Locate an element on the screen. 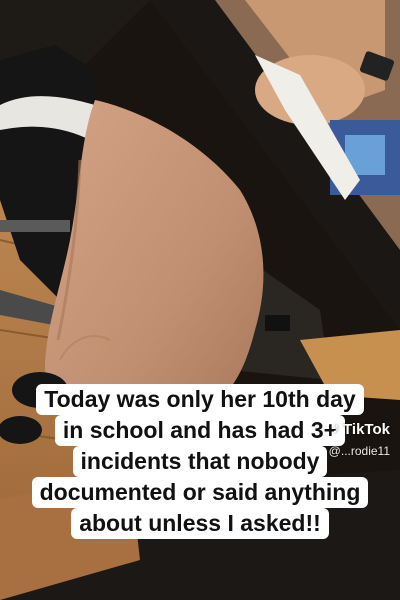  caption-line: Today was only her 10th day is located at coordinates (200, 399).